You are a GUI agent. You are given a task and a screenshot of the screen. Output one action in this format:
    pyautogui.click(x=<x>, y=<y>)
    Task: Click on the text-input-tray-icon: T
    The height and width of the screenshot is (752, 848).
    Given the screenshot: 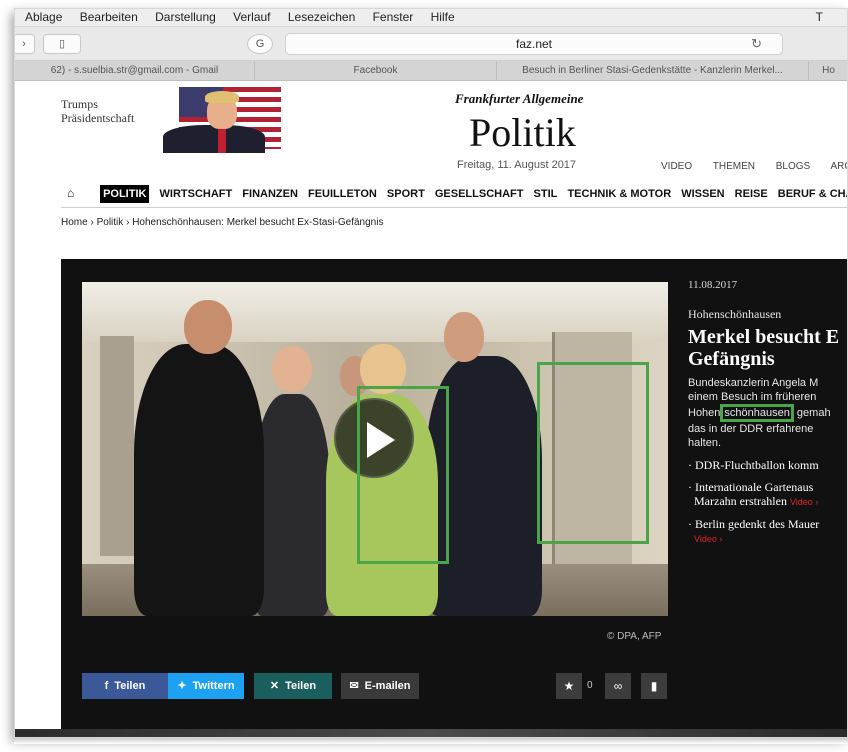 What is the action you would take?
    pyautogui.click(x=819, y=17)
    